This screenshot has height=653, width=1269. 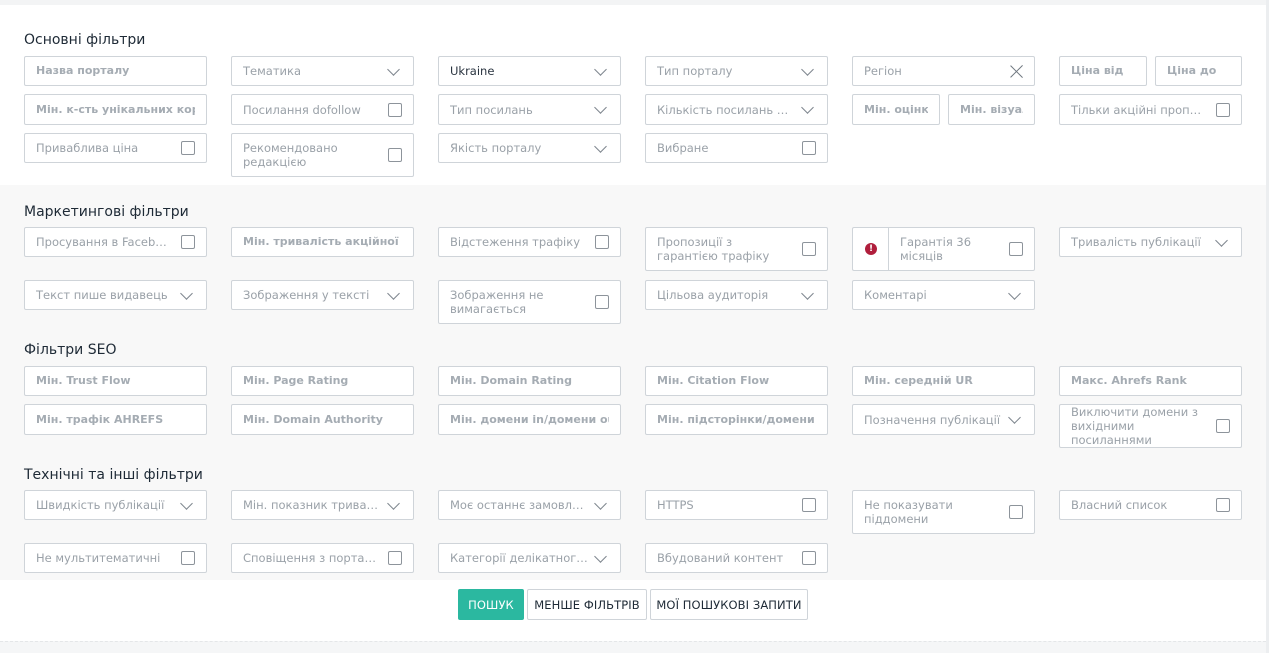 What do you see at coordinates (736, 295) in the screenshot?
I see `target-audience-select: Цільова аудиторія` at bounding box center [736, 295].